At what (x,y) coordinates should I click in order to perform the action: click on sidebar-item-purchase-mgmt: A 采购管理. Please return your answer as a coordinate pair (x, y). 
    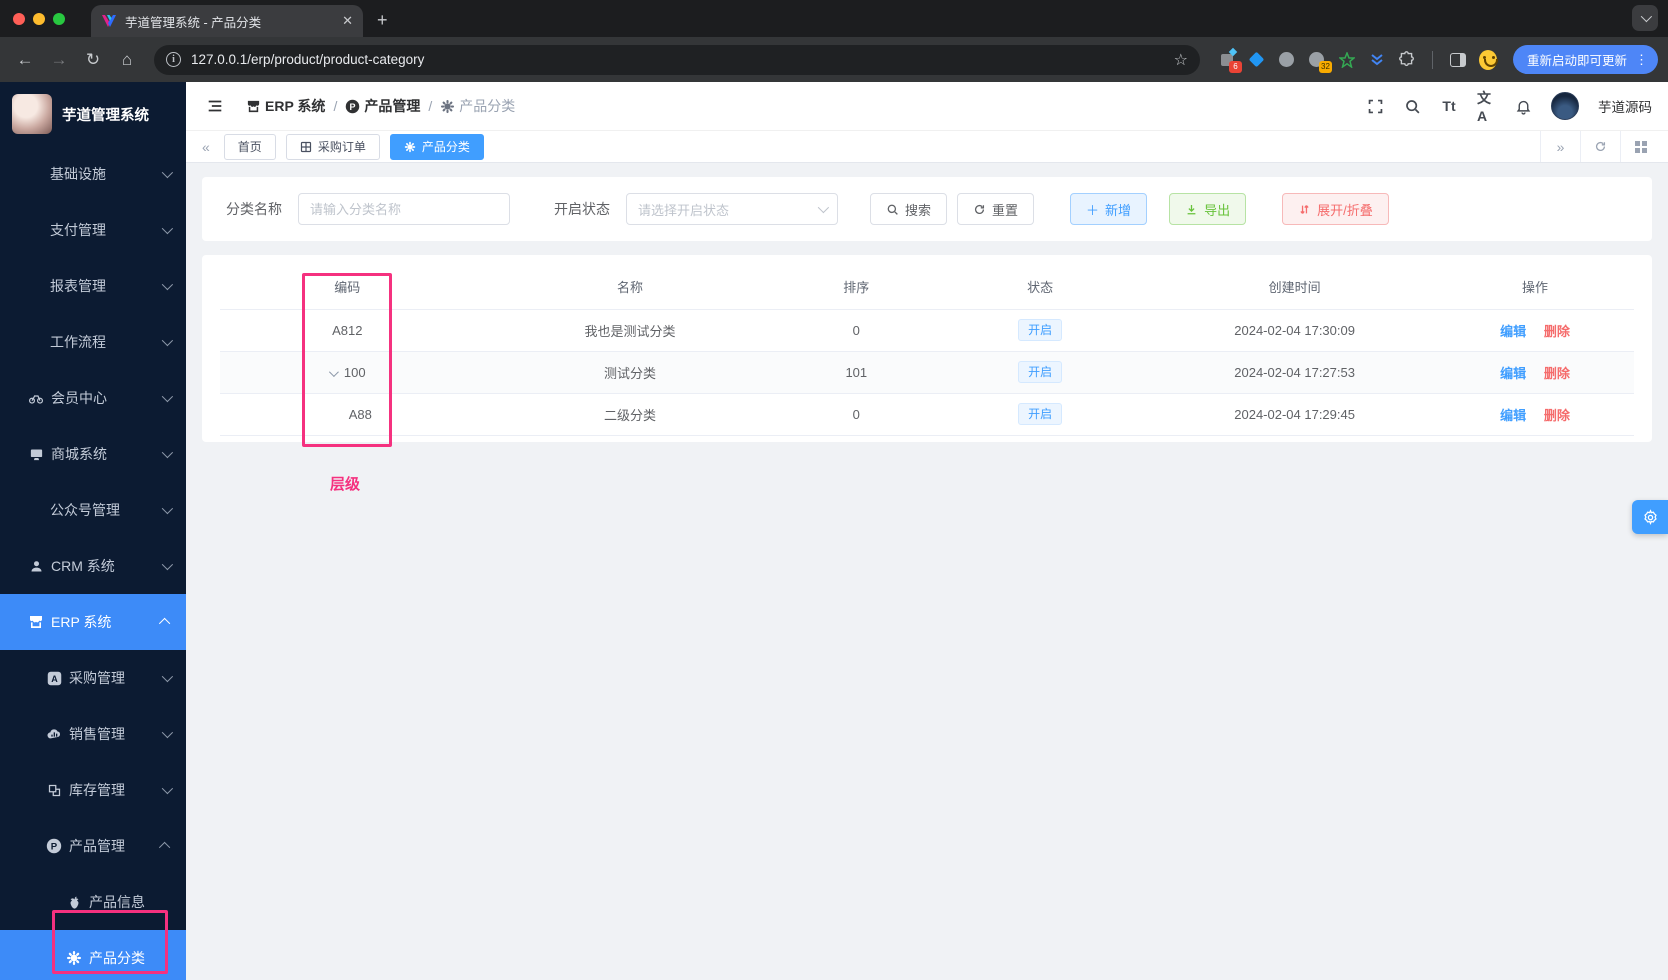
    Looking at the image, I should click on (93, 678).